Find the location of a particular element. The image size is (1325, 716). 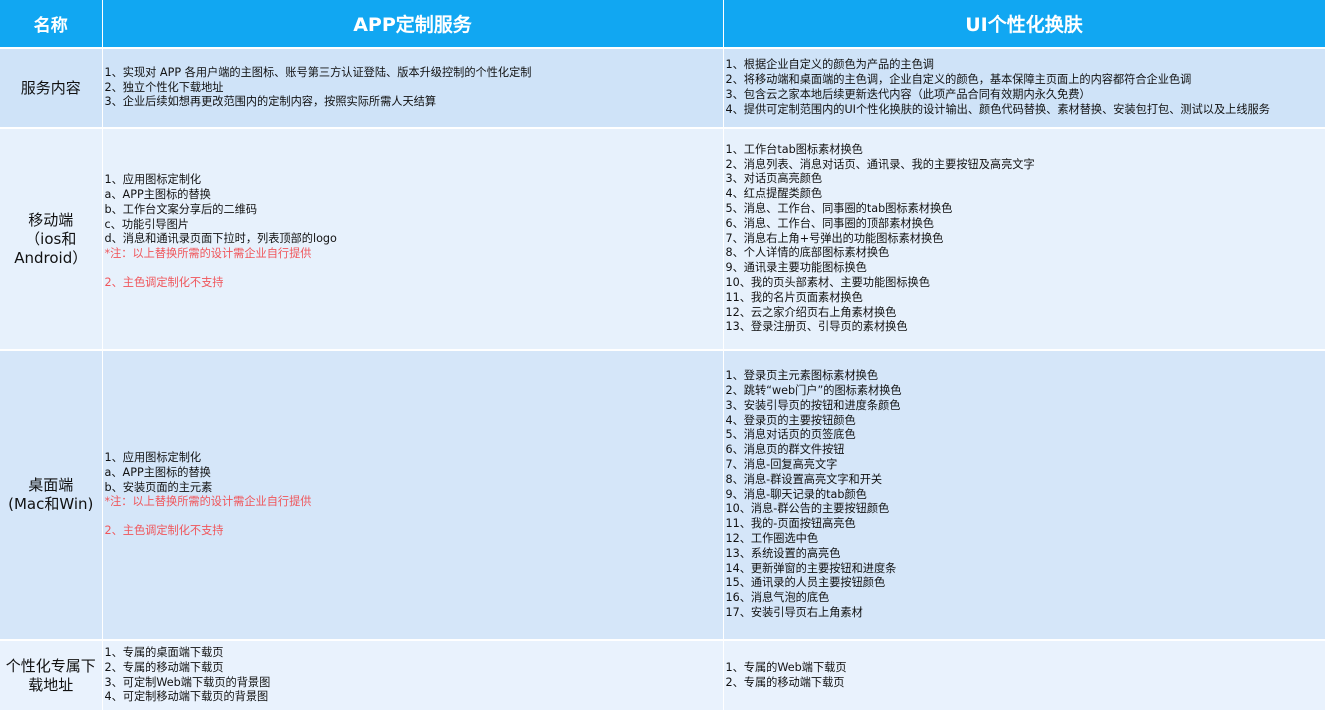

list-item: 11、我的-页面按钮高亮色 is located at coordinates (790, 524).